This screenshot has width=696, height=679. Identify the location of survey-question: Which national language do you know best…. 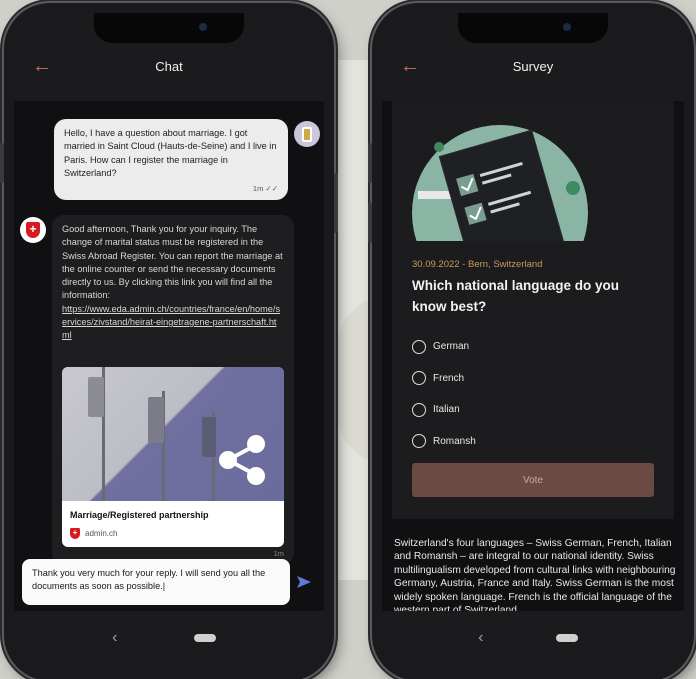
(516, 296).